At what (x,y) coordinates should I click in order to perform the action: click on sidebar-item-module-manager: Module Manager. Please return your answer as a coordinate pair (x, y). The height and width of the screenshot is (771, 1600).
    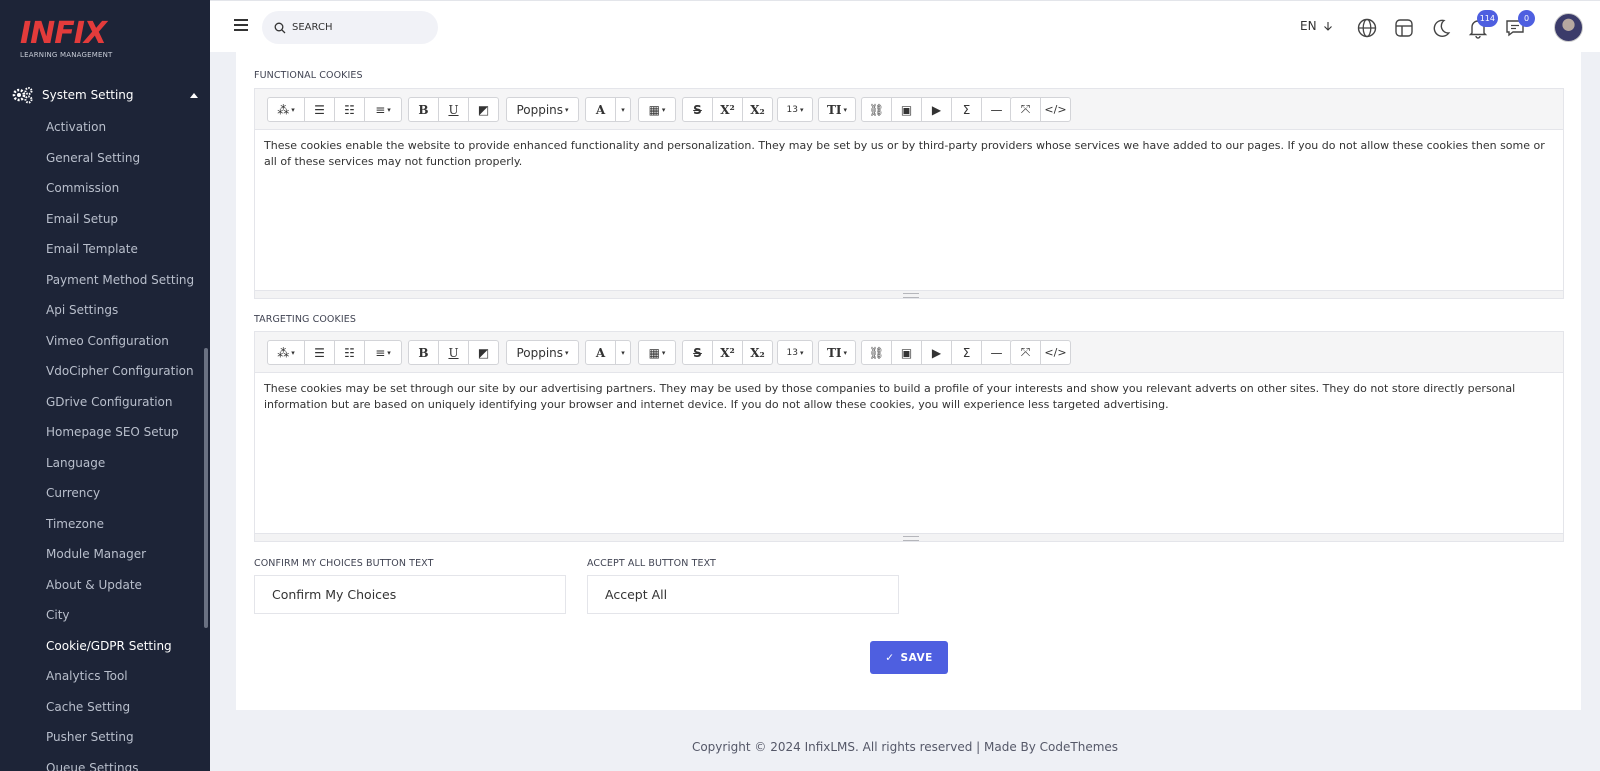
    Looking at the image, I should click on (120, 559).